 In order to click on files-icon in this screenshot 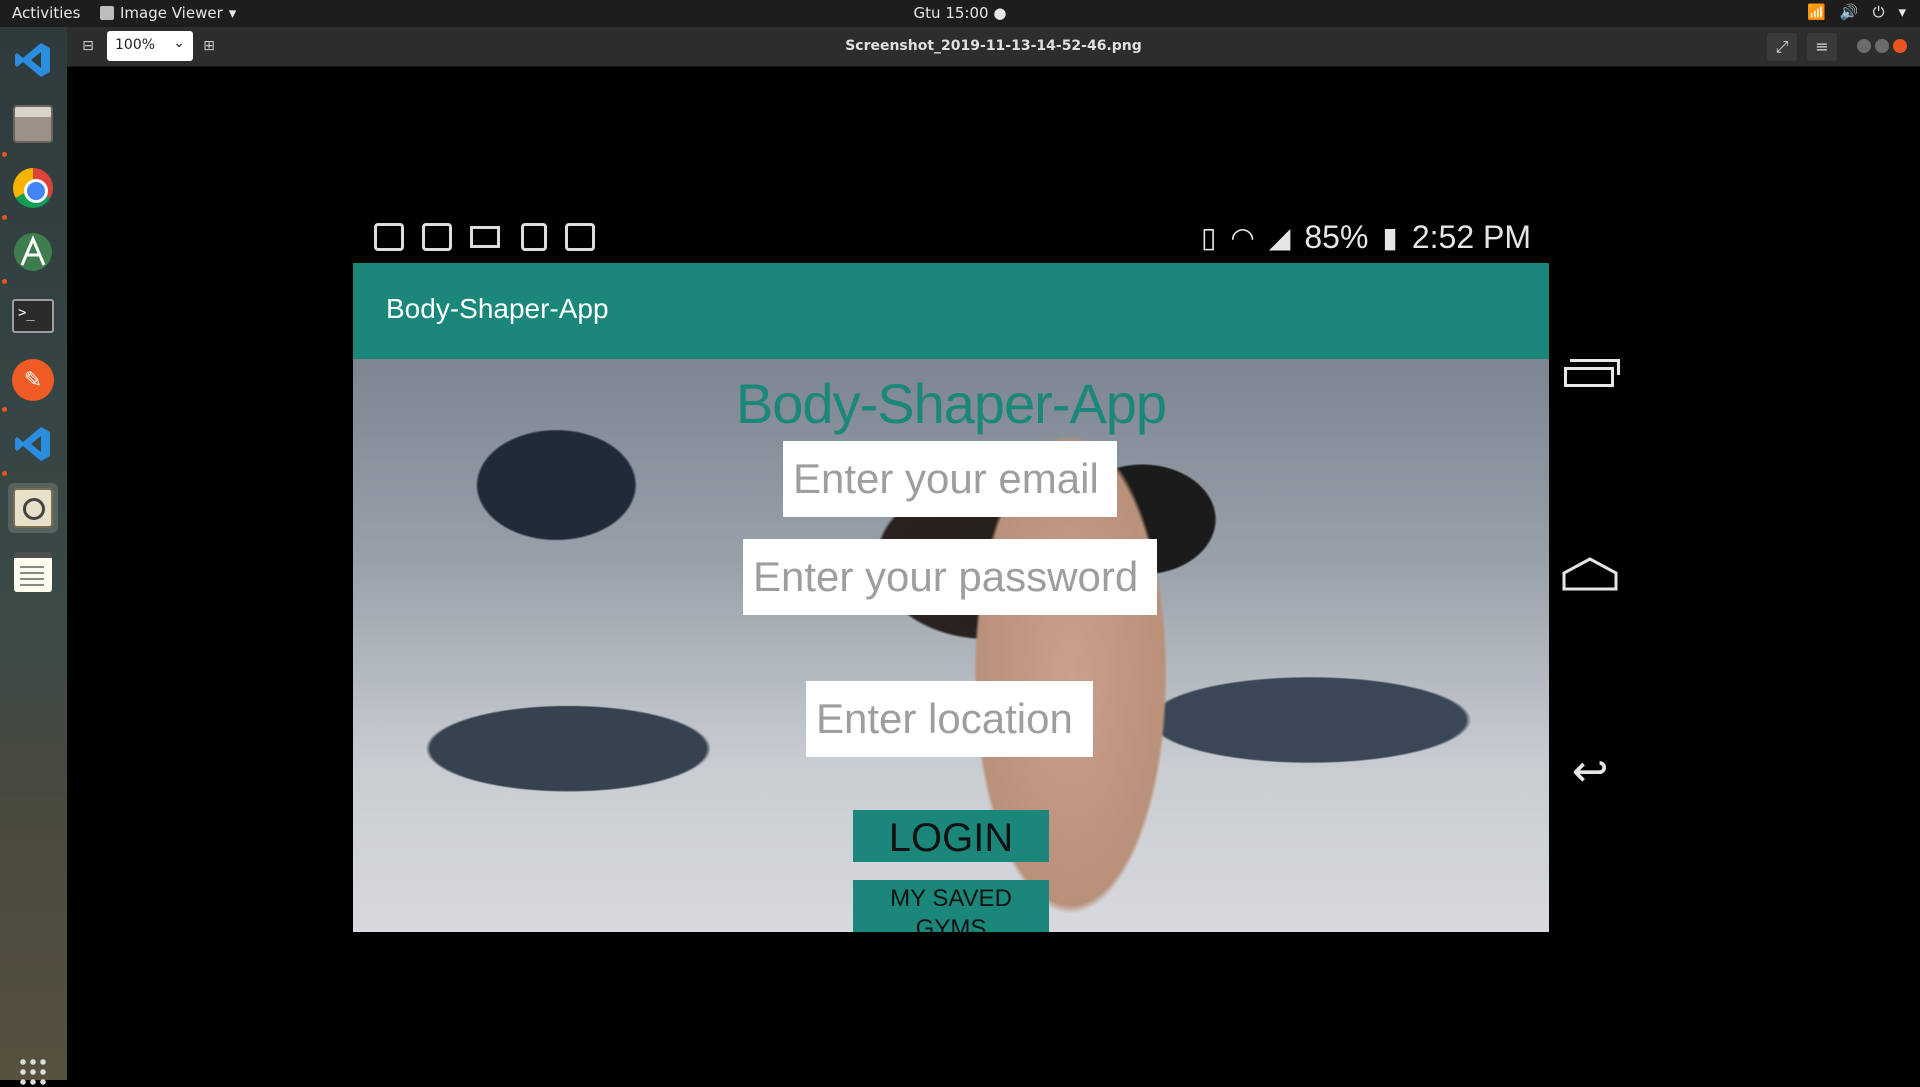, I will do `click(33, 124)`.